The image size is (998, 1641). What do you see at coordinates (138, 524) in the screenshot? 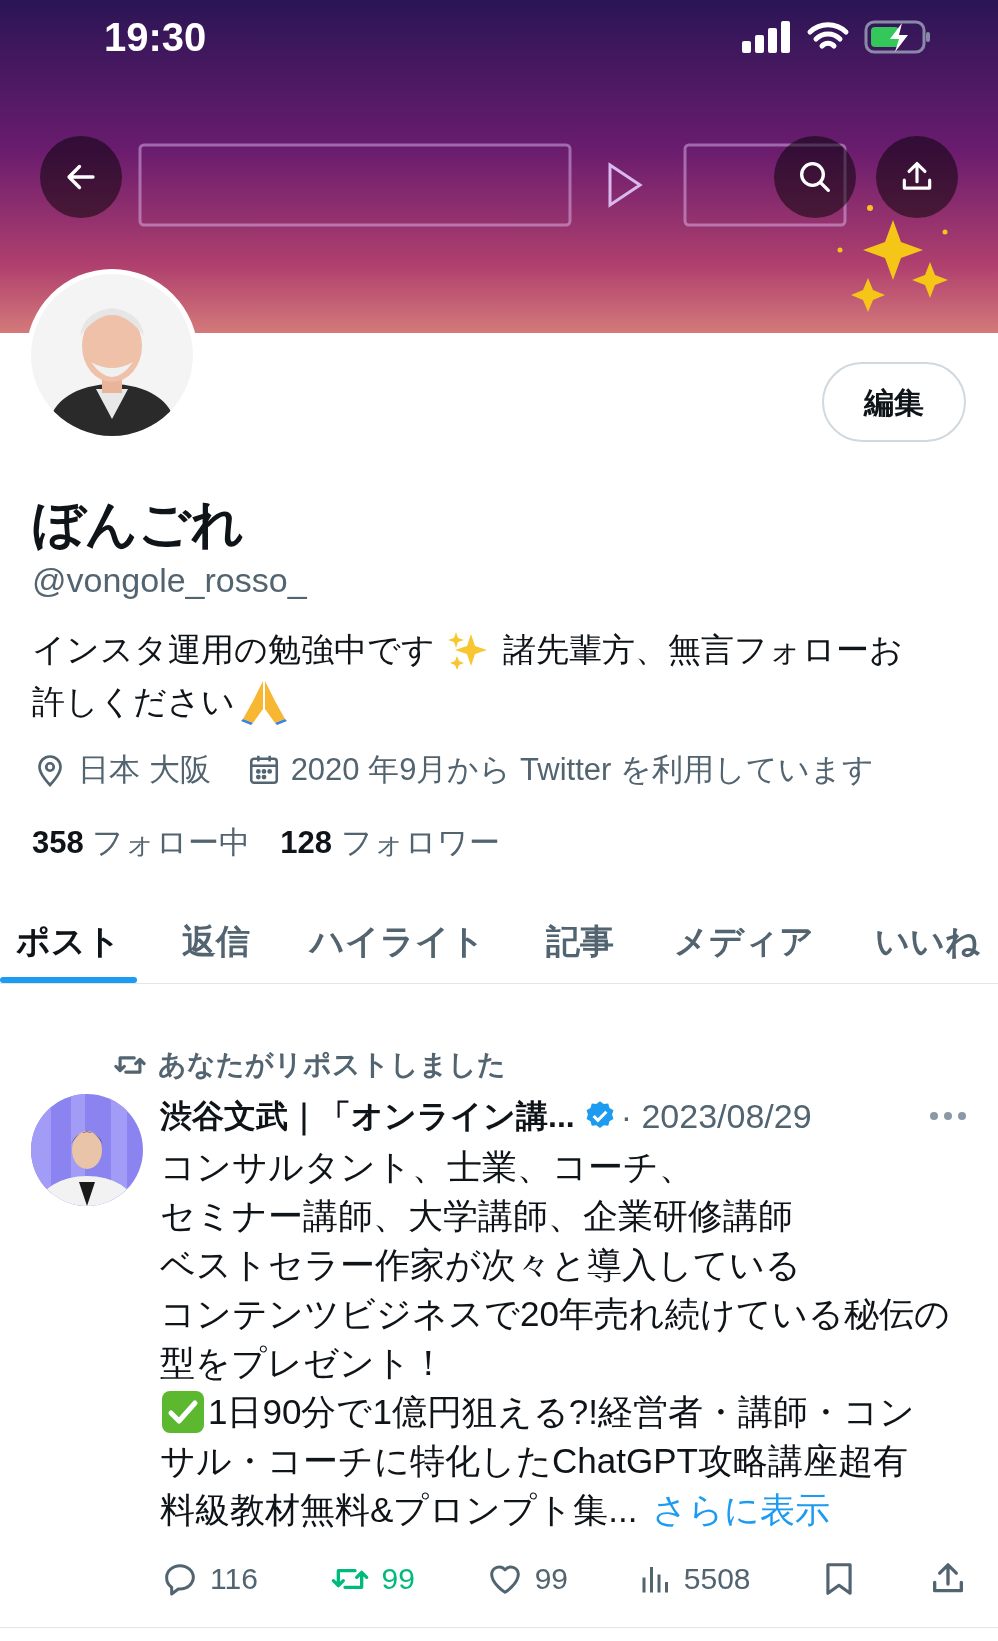
I see `profile-name: ぼんごれ` at bounding box center [138, 524].